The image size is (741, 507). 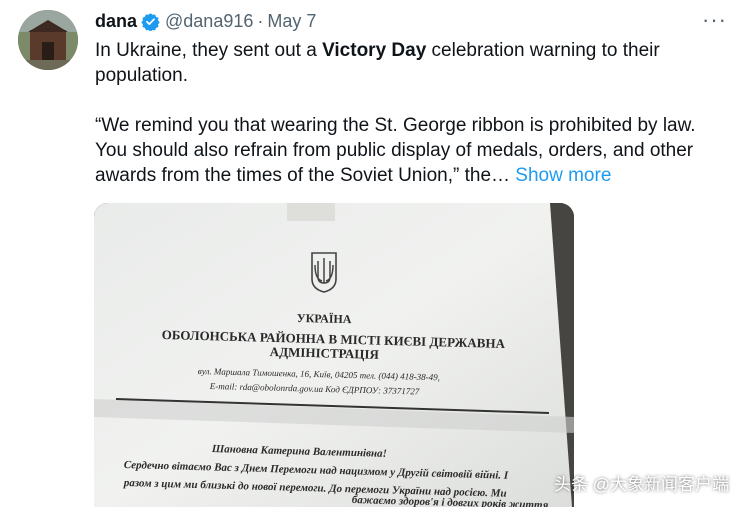 What do you see at coordinates (324, 272) in the screenshot?
I see `coat-of-arms-icon` at bounding box center [324, 272].